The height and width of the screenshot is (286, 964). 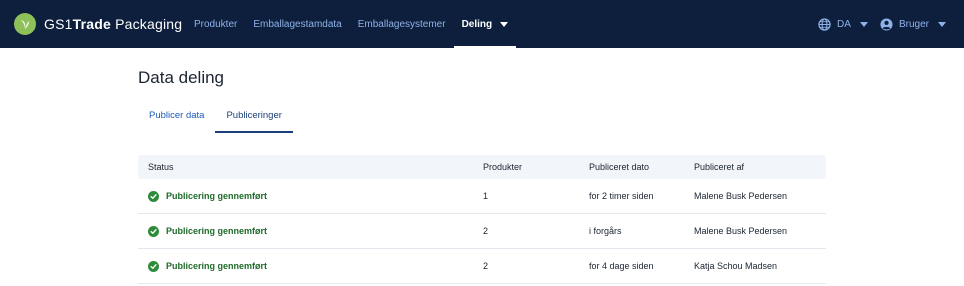 I want to click on brand-suffix: Packaging, so click(x=146, y=24).